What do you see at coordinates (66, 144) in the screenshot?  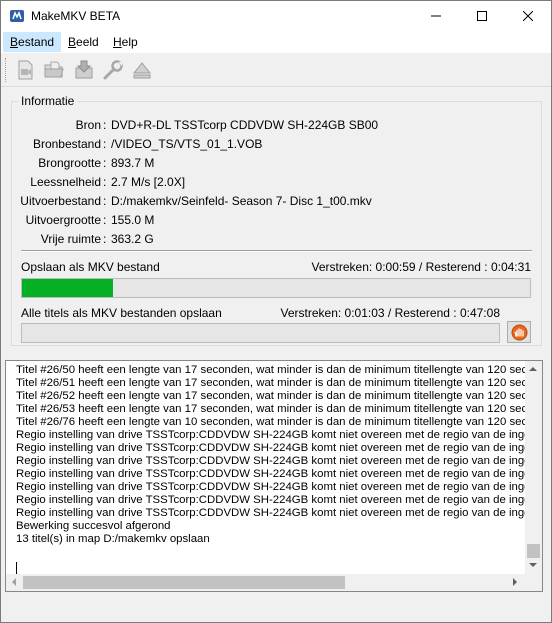 I see `info-label: Bronbestand` at bounding box center [66, 144].